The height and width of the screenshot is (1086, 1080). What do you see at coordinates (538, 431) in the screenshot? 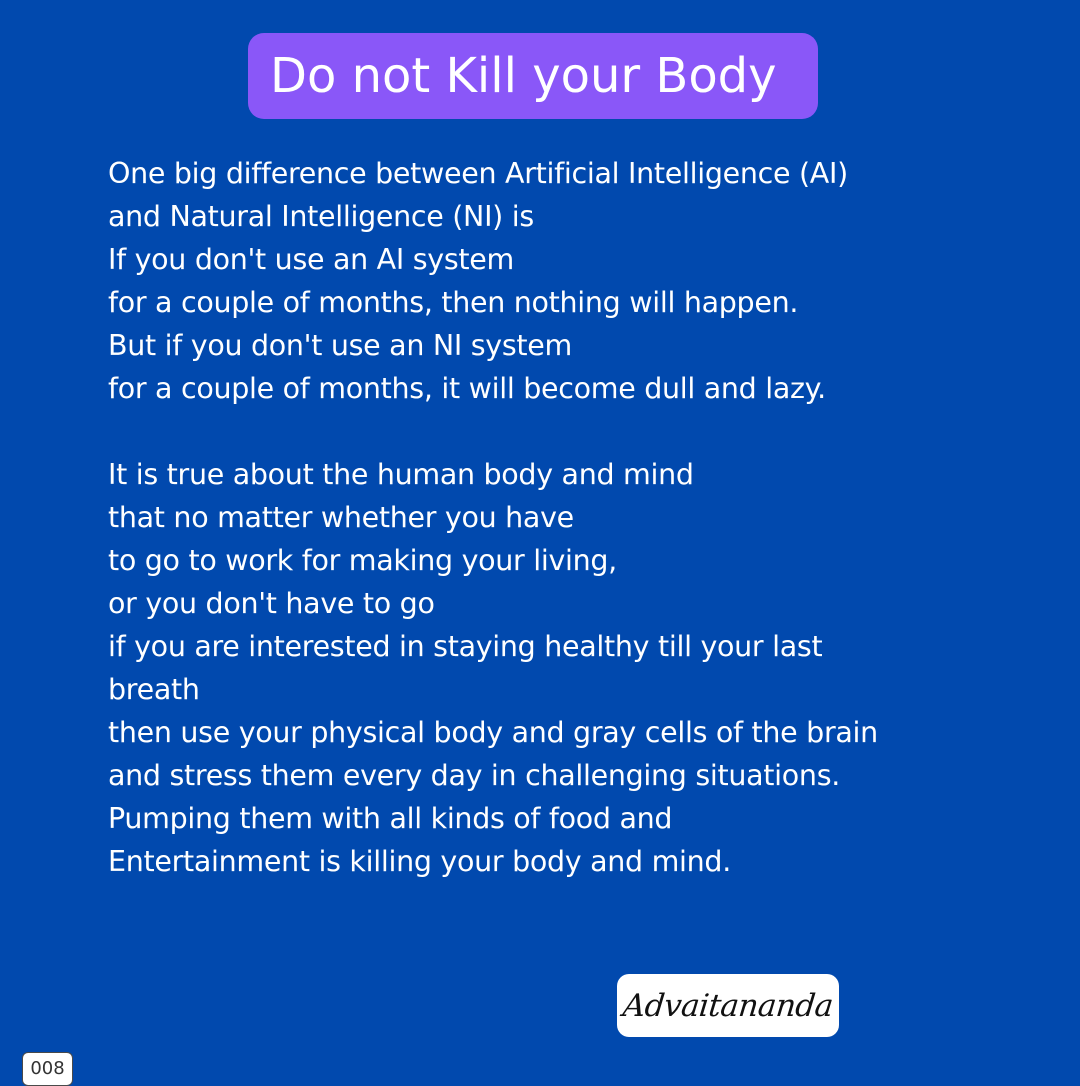
I see `paragraph-break` at bounding box center [538, 431].